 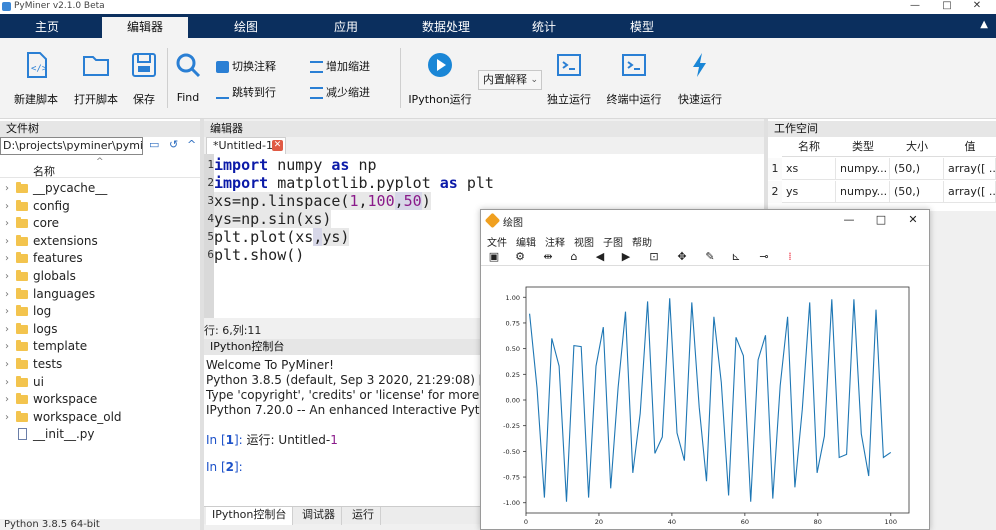 I want to click on plot-maximize-button: □, so click(x=881, y=219).